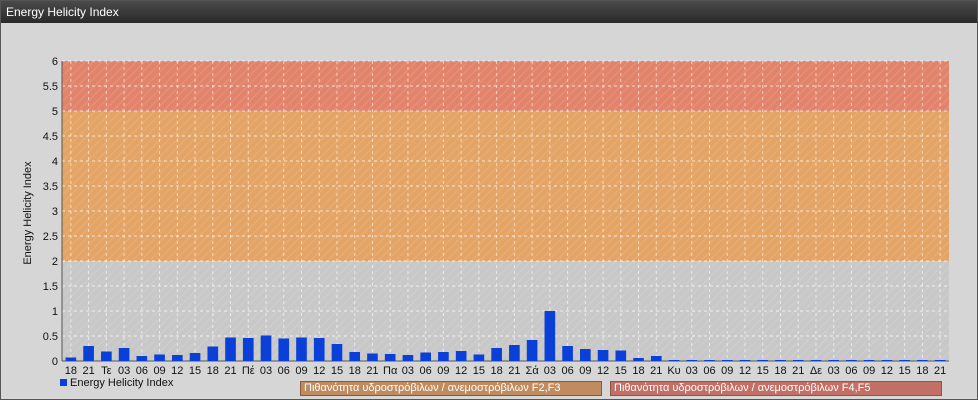 Image resolution: width=978 pixels, height=400 pixels. What do you see at coordinates (50, 337) in the screenshot?
I see `y-tick-label: 0.5` at bounding box center [50, 337].